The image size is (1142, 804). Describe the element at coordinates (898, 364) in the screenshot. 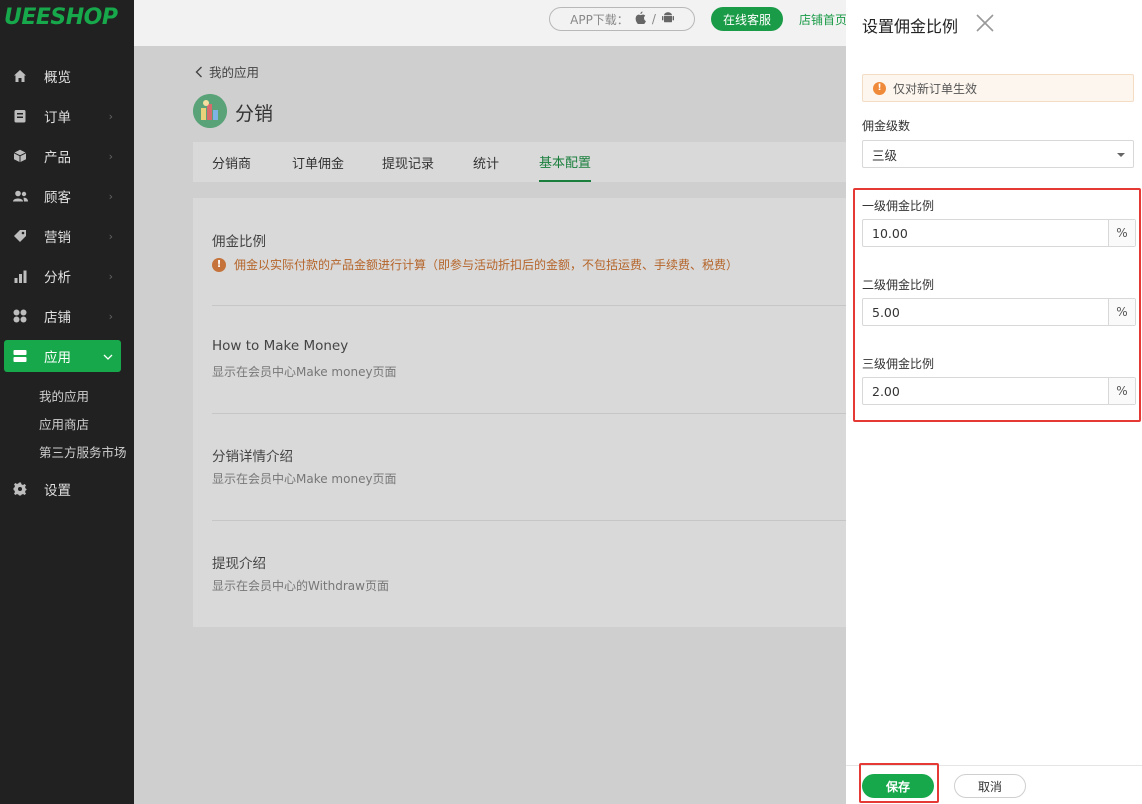

I see `rate-label-level3: 三级佣金比例` at that location.